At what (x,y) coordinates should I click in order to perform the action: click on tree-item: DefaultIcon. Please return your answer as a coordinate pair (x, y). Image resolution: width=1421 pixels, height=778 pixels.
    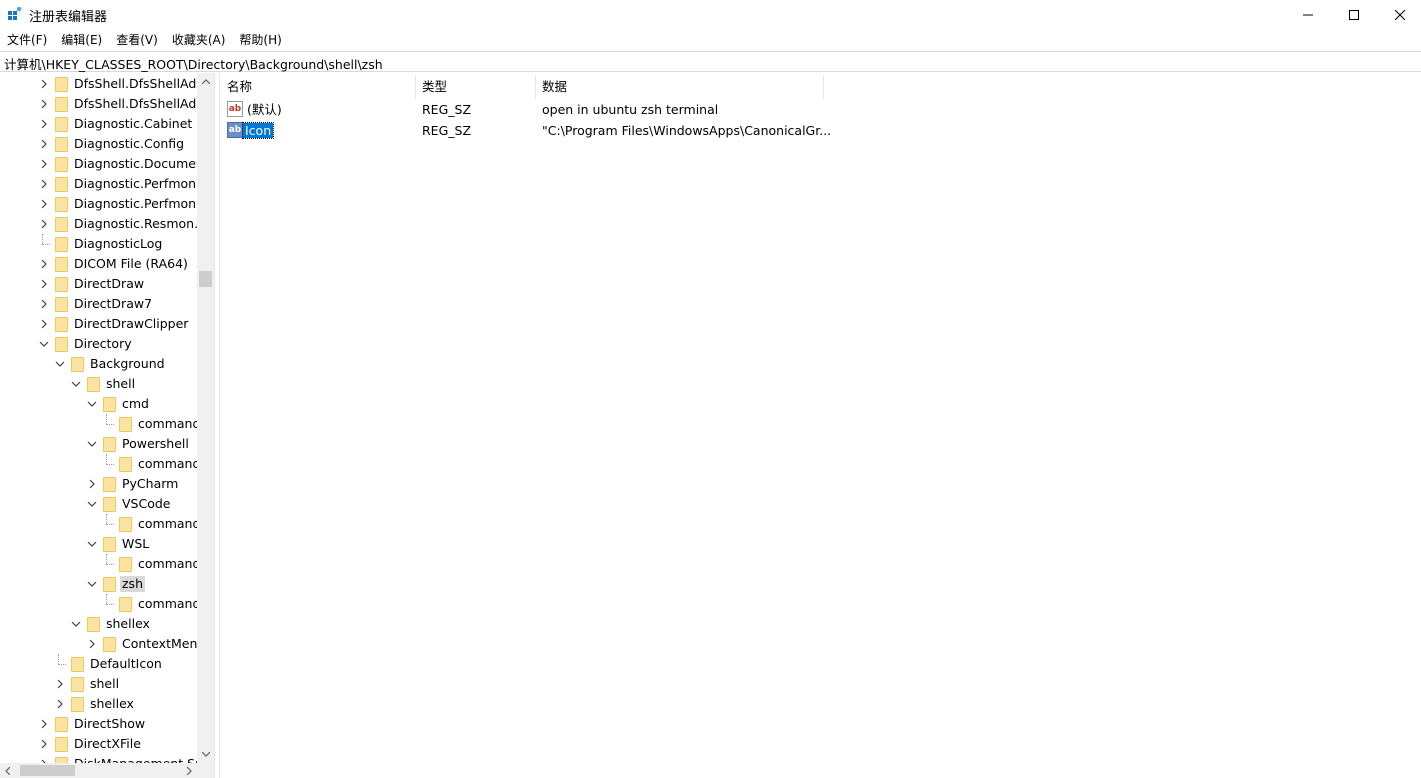
    Looking at the image, I should click on (98, 664).